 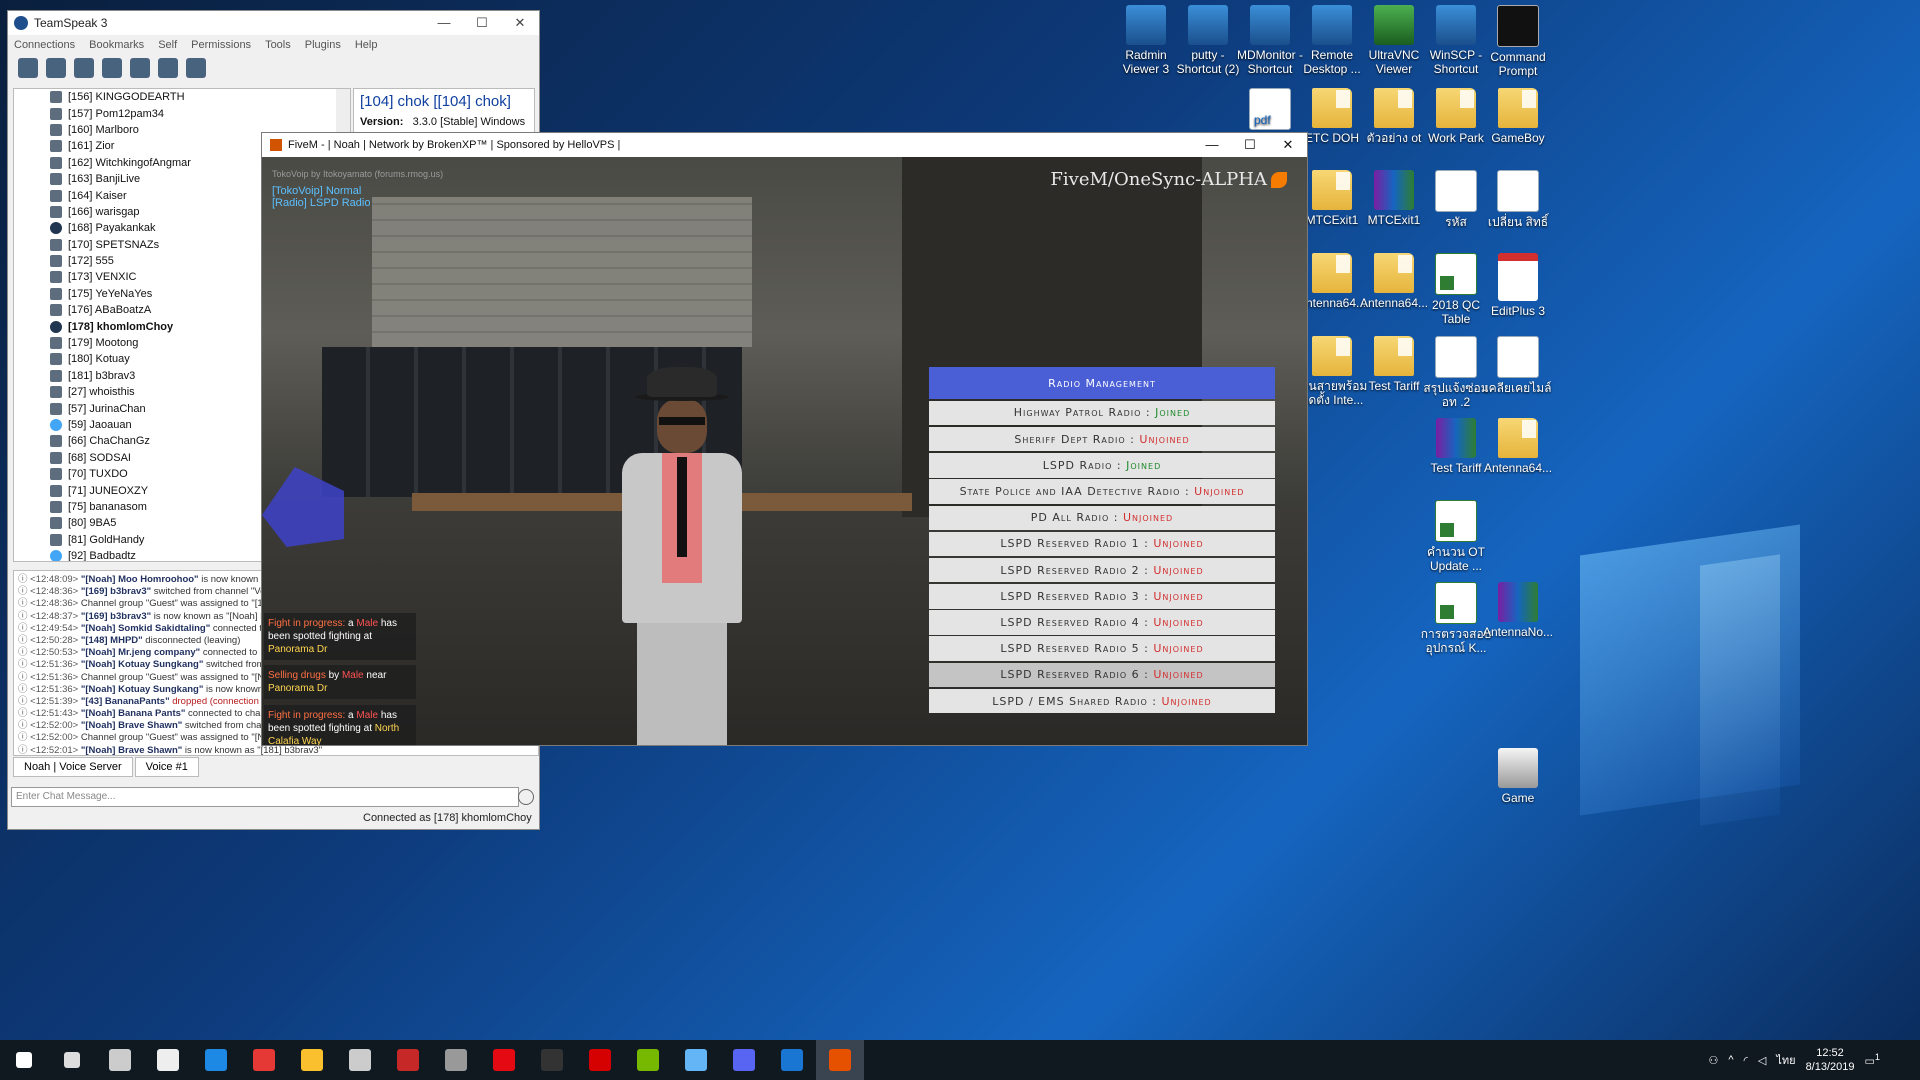 What do you see at coordinates (21, 23) in the screenshot?
I see `teamspeak-icon` at bounding box center [21, 23].